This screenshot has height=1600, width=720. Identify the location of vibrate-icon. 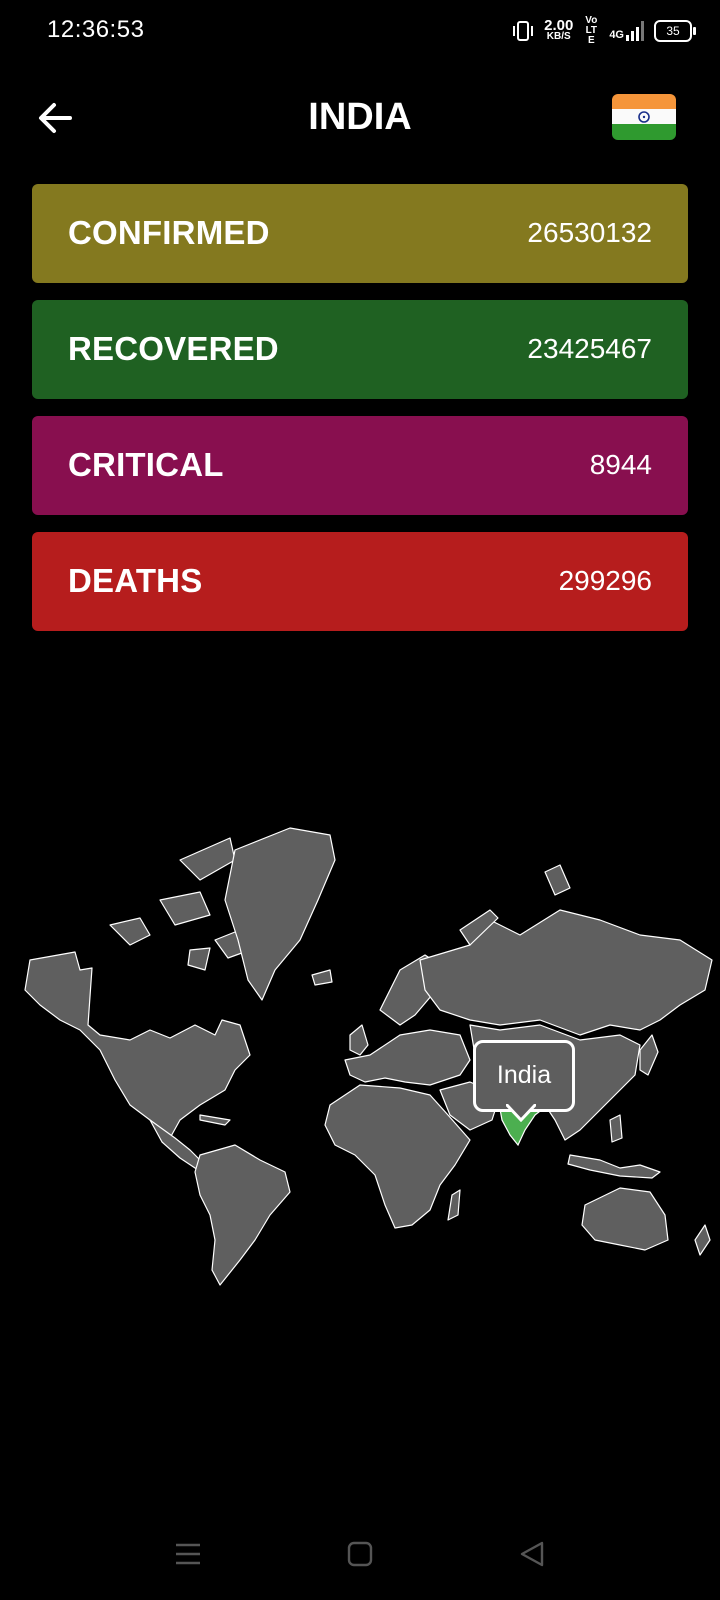
(523, 31).